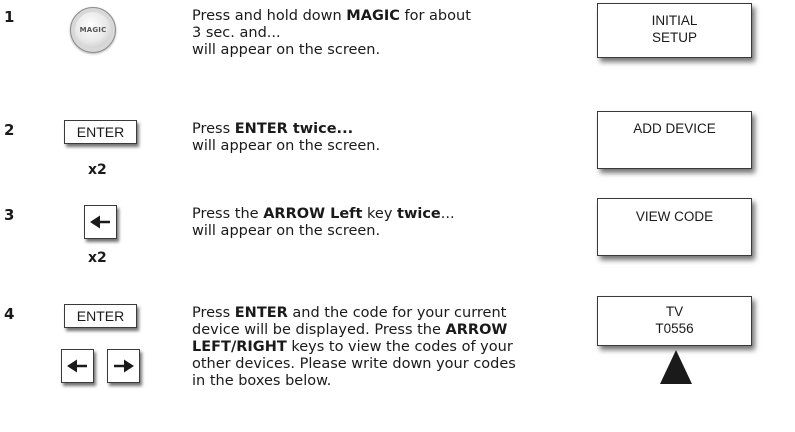 This screenshot has width=795, height=432. I want to click on screen-display: ADD DEVICE, so click(674, 140).